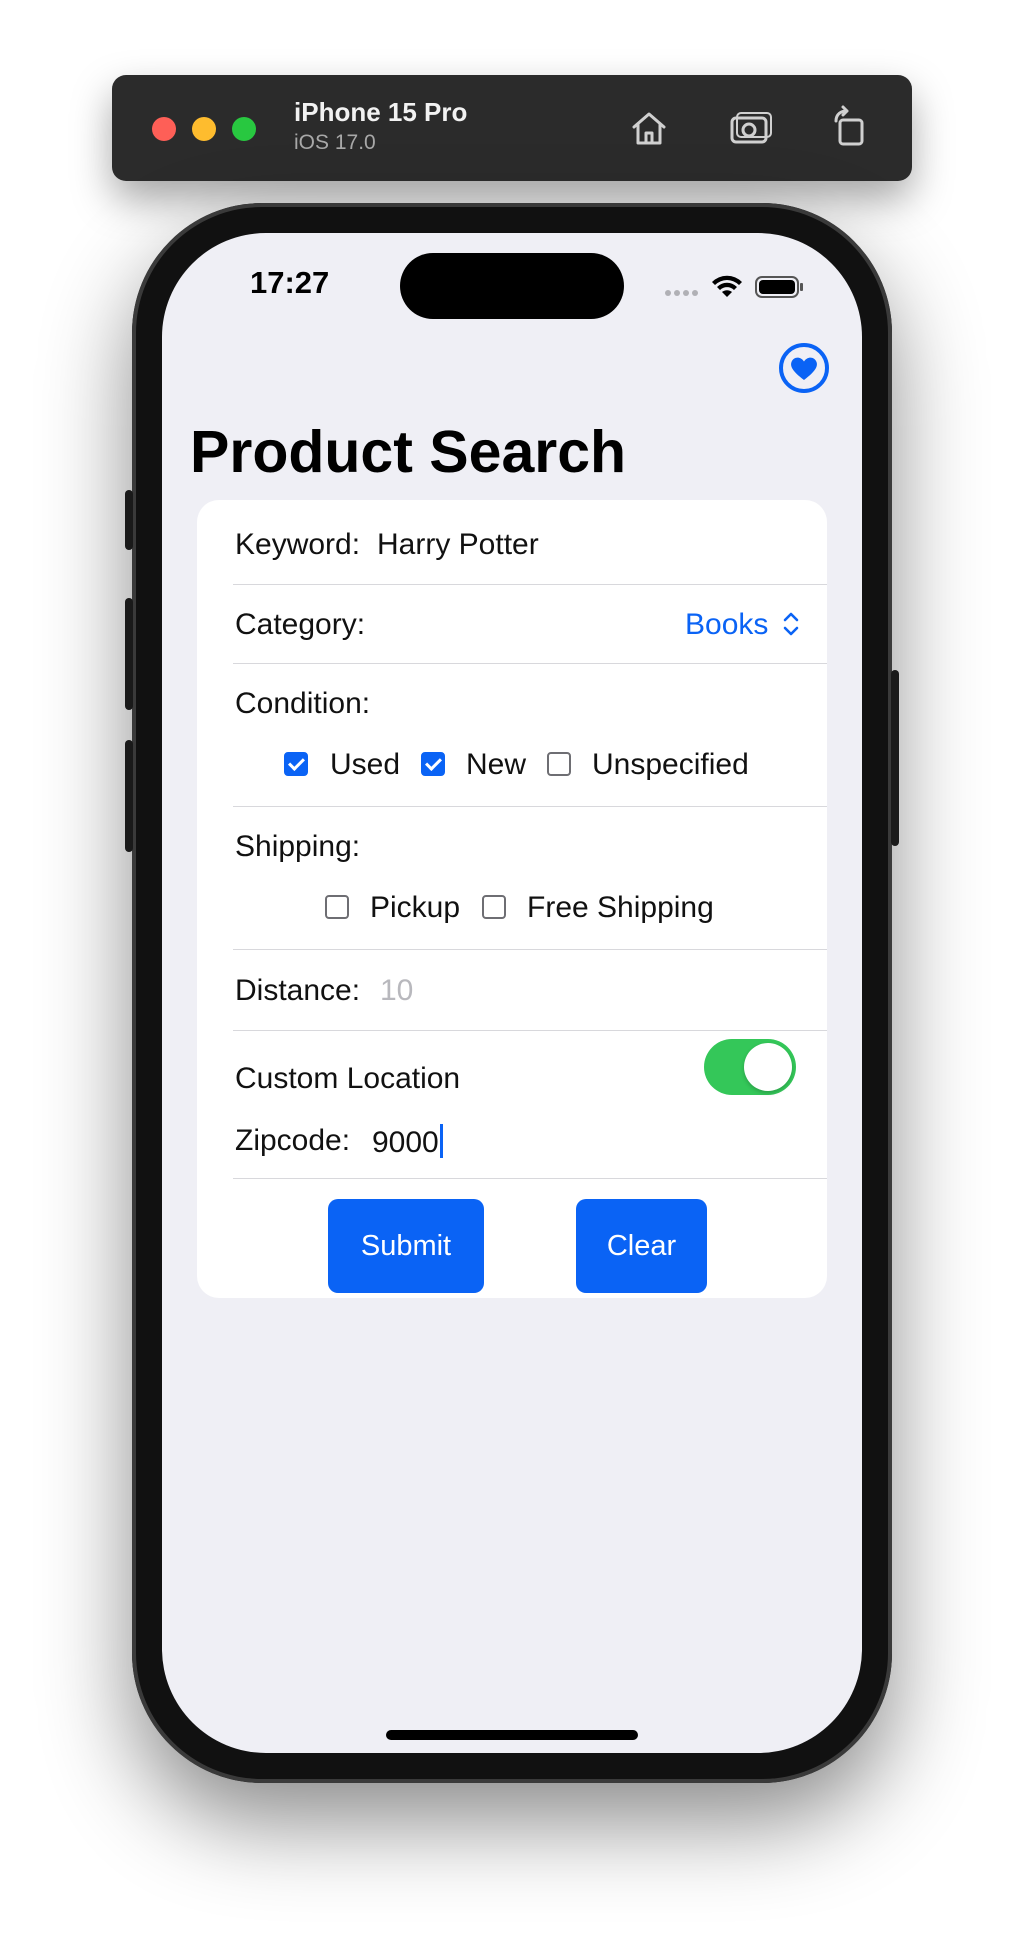  I want to click on close-window-button, so click(164, 129).